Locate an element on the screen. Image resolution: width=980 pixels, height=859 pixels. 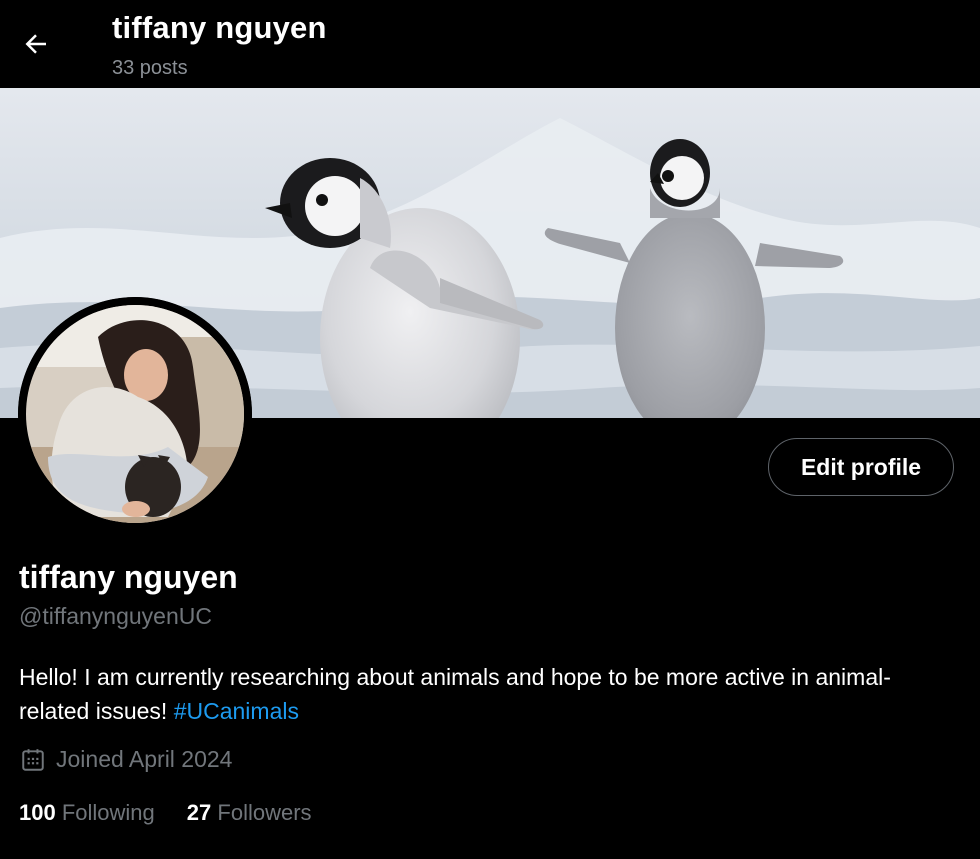
edit-profile-button: Edit profile is located at coordinates (861, 467).